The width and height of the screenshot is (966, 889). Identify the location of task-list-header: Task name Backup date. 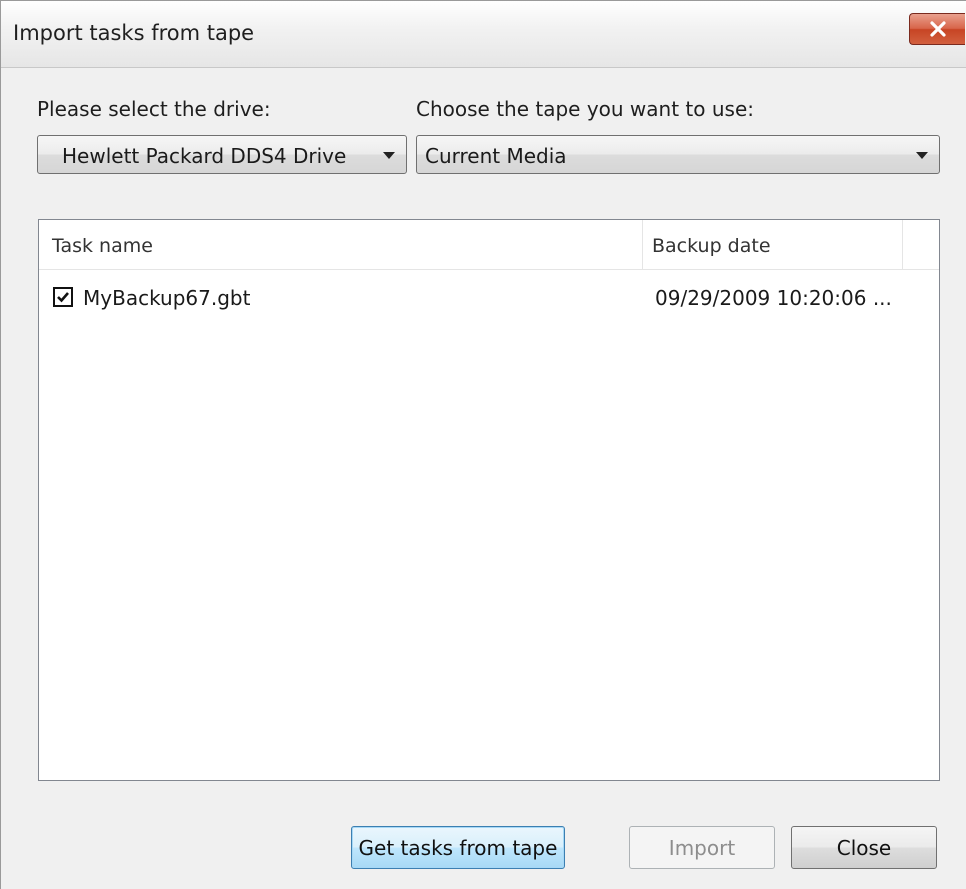
(489, 245).